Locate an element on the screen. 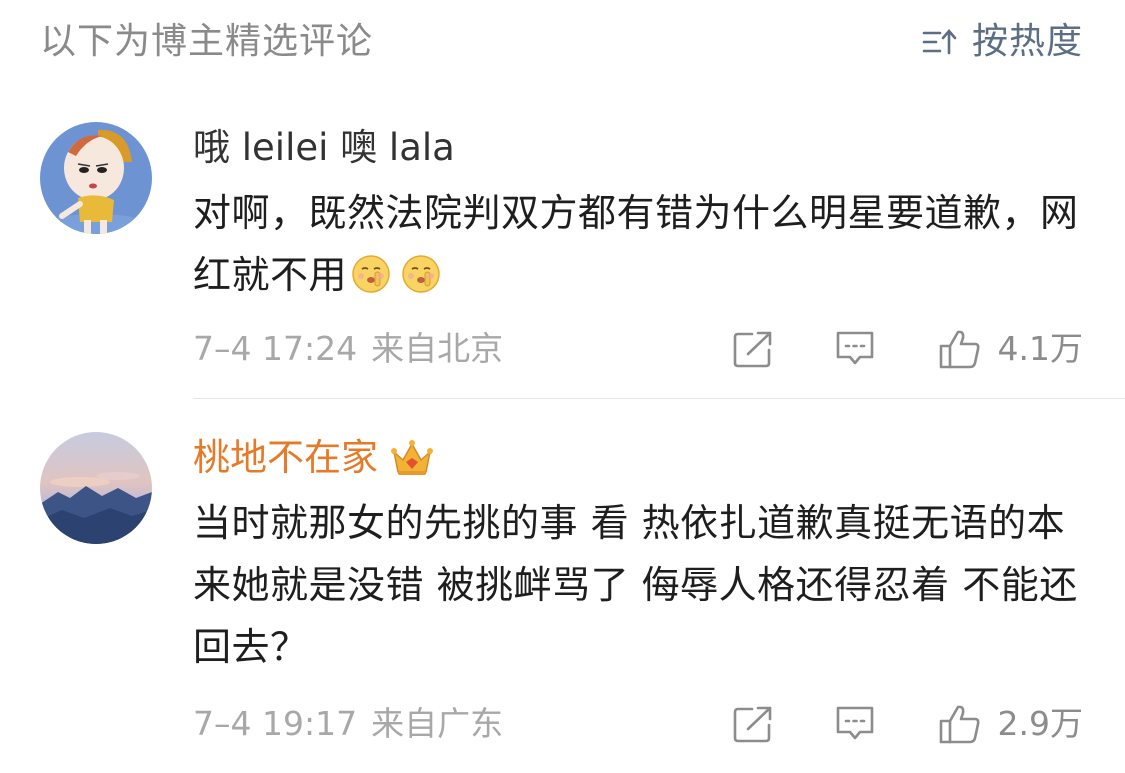 The width and height of the screenshot is (1125, 773). comment-actions: 2.9万 is located at coordinates (907, 724).